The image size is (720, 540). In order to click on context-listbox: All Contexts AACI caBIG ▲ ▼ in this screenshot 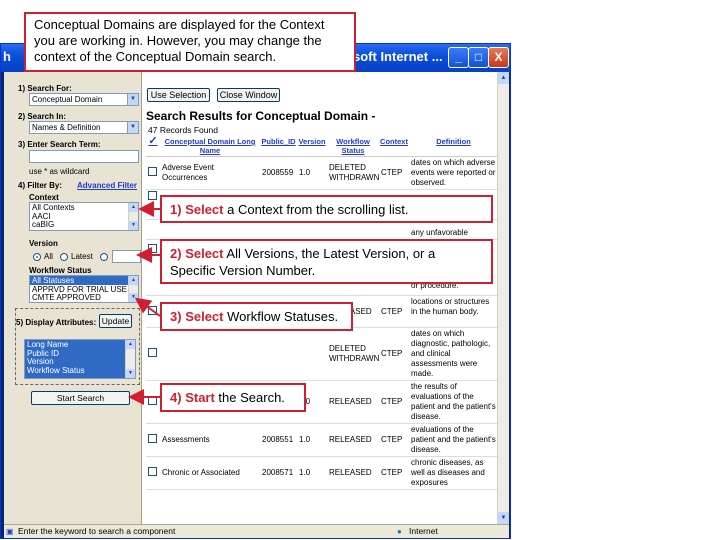, I will do `click(84, 216)`.